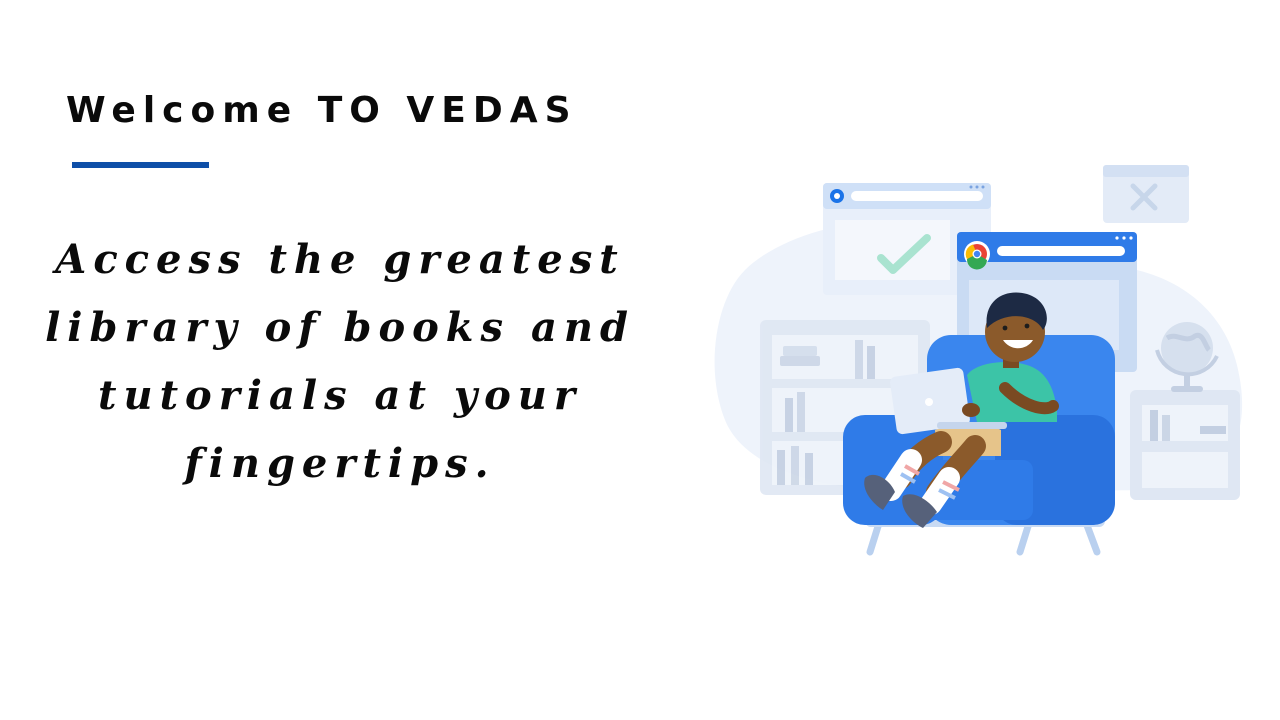 The width and height of the screenshot is (1280, 720). What do you see at coordinates (1146, 194) in the screenshot?
I see `close-window-icon` at bounding box center [1146, 194].